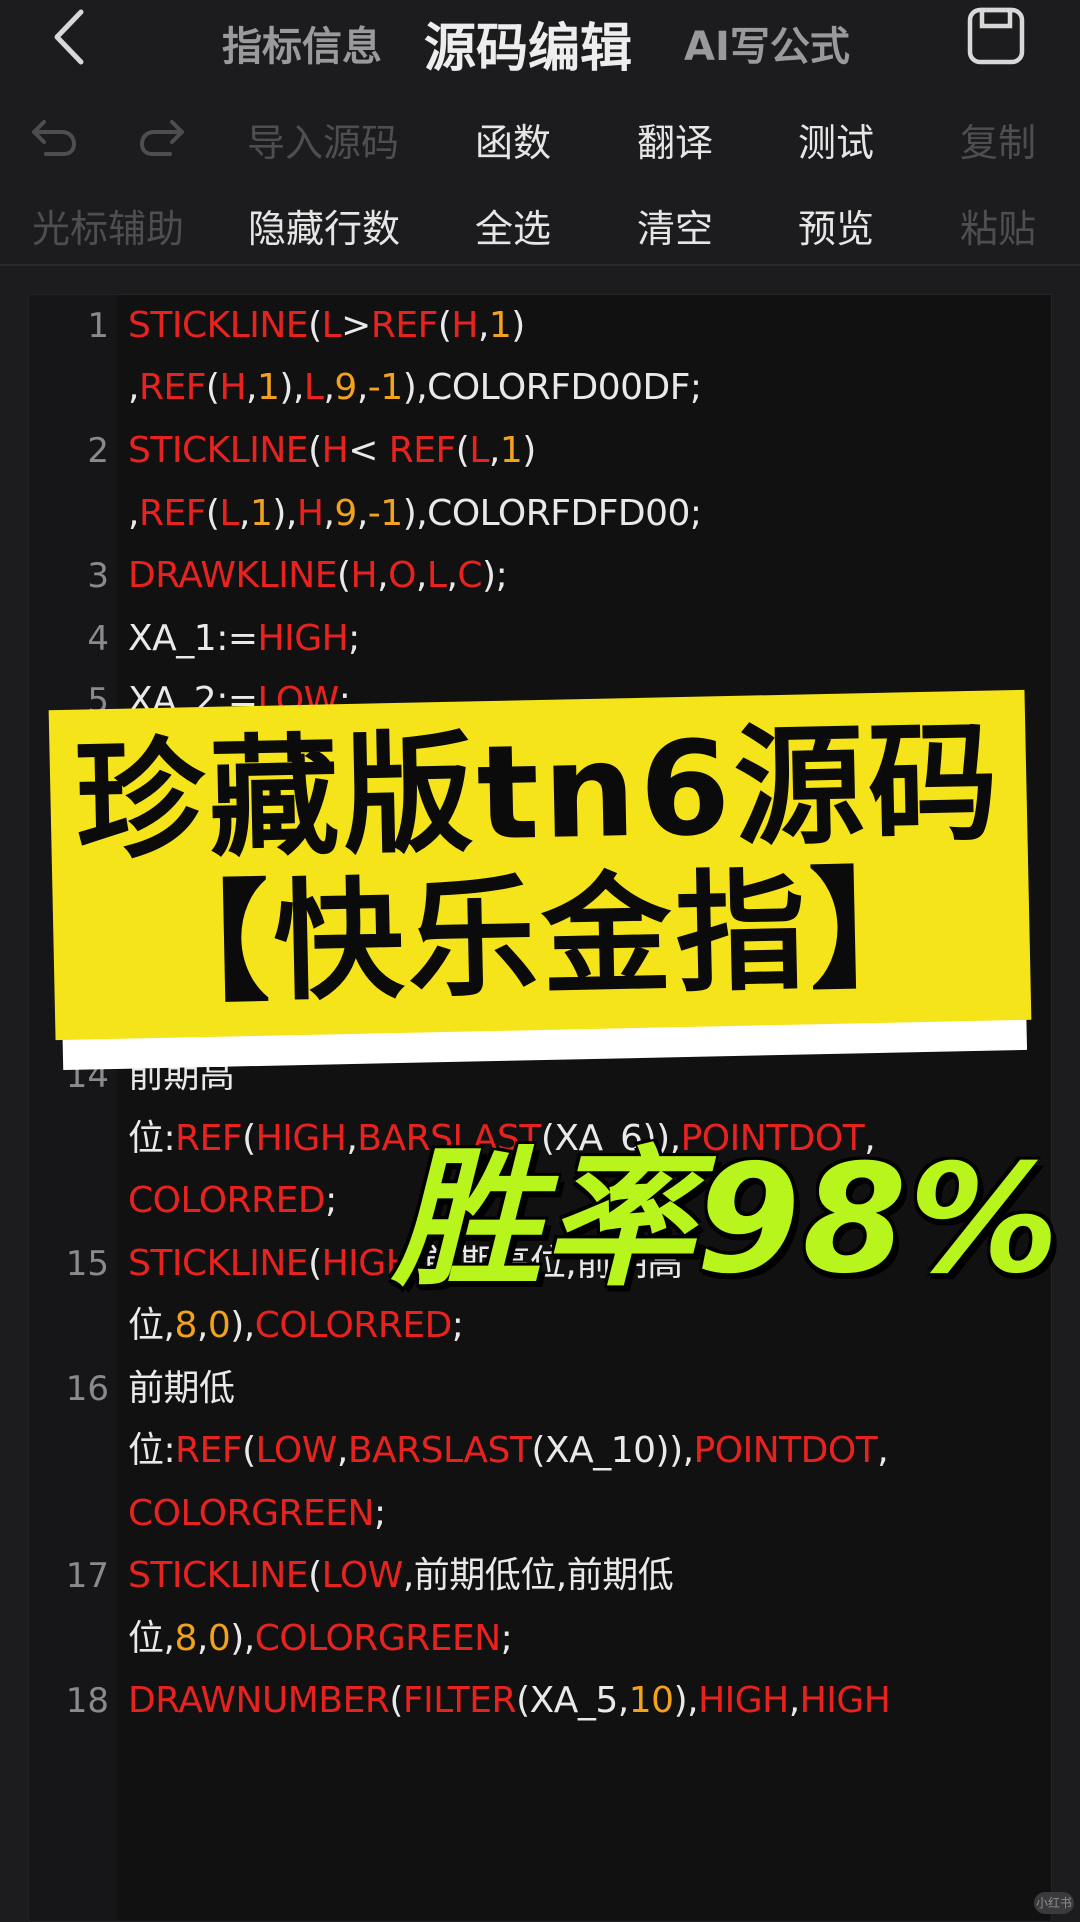 The width and height of the screenshot is (1080, 1922). I want to click on line-number: 4, so click(98, 639).